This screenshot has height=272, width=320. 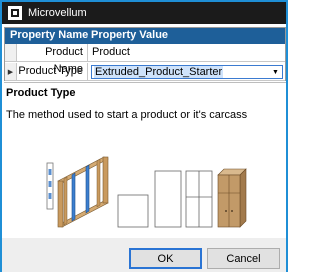 I want to click on row-header, so click(x=11, y=52).